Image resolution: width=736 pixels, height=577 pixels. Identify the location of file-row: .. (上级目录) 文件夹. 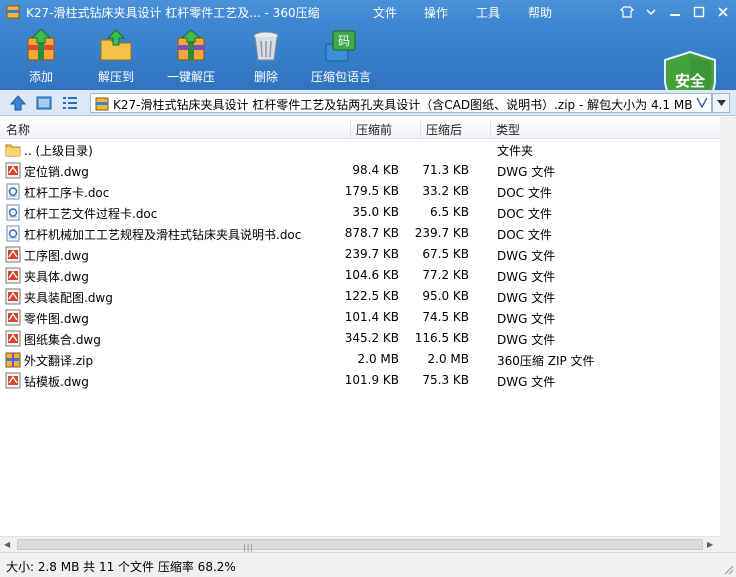
(360, 149).